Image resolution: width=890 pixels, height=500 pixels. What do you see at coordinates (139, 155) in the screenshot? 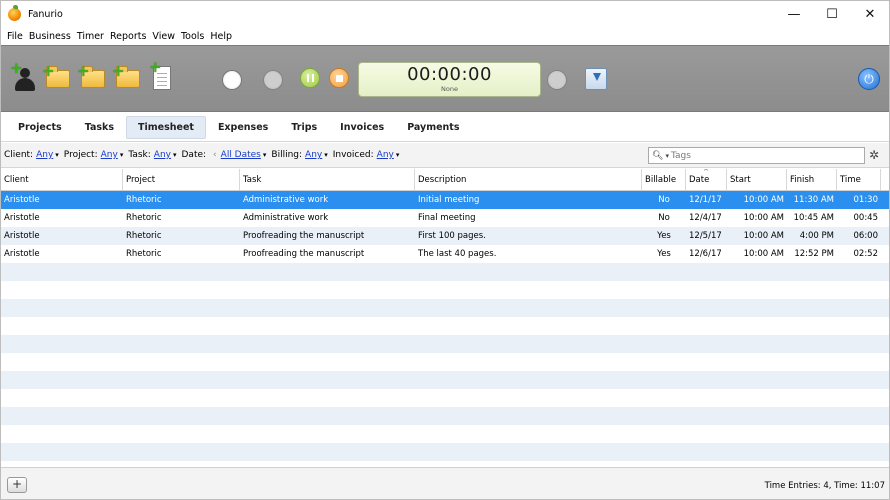
I see `task-filter-label: Task:` at bounding box center [139, 155].